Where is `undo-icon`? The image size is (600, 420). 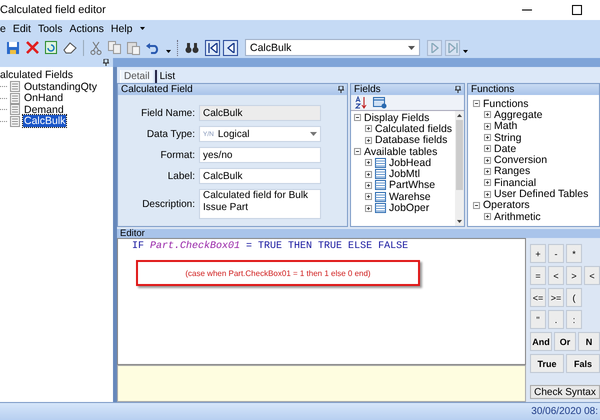 undo-icon is located at coordinates (153, 48).